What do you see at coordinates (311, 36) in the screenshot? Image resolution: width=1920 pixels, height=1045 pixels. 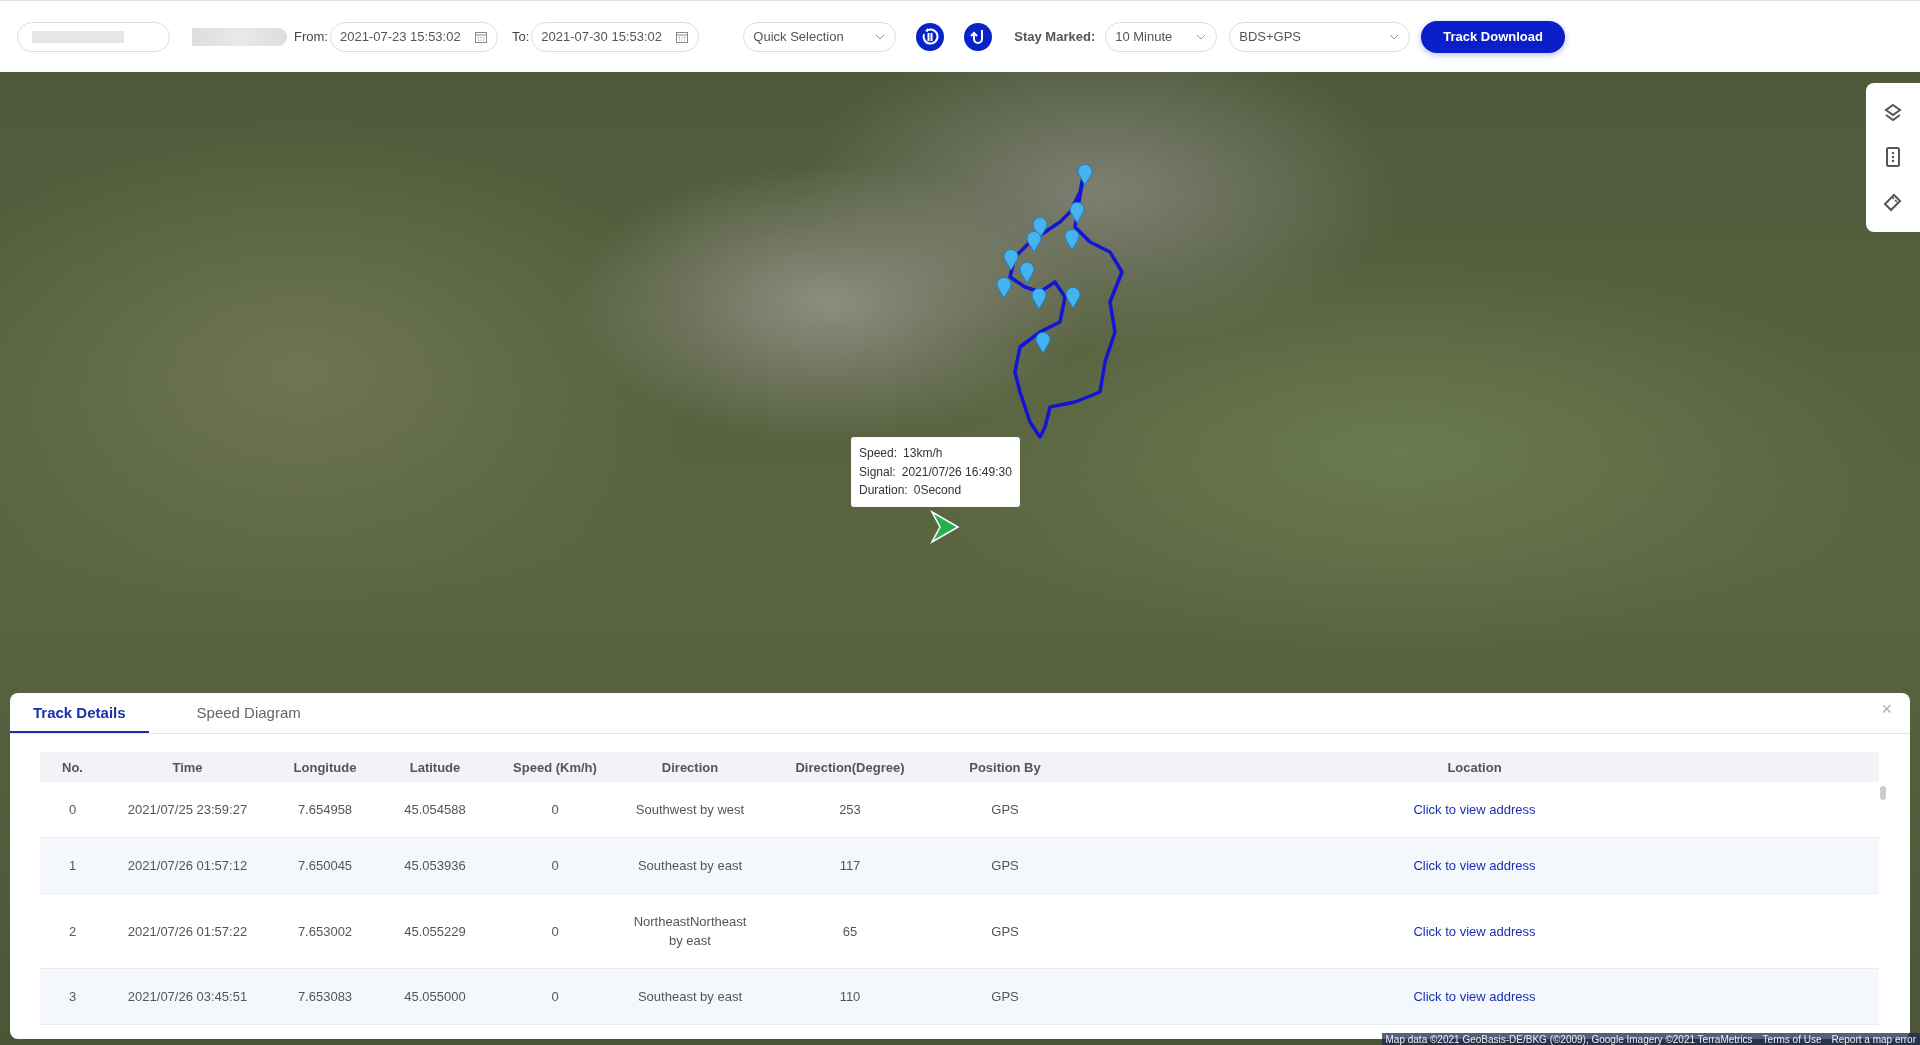 I see `from-label: From:` at bounding box center [311, 36].